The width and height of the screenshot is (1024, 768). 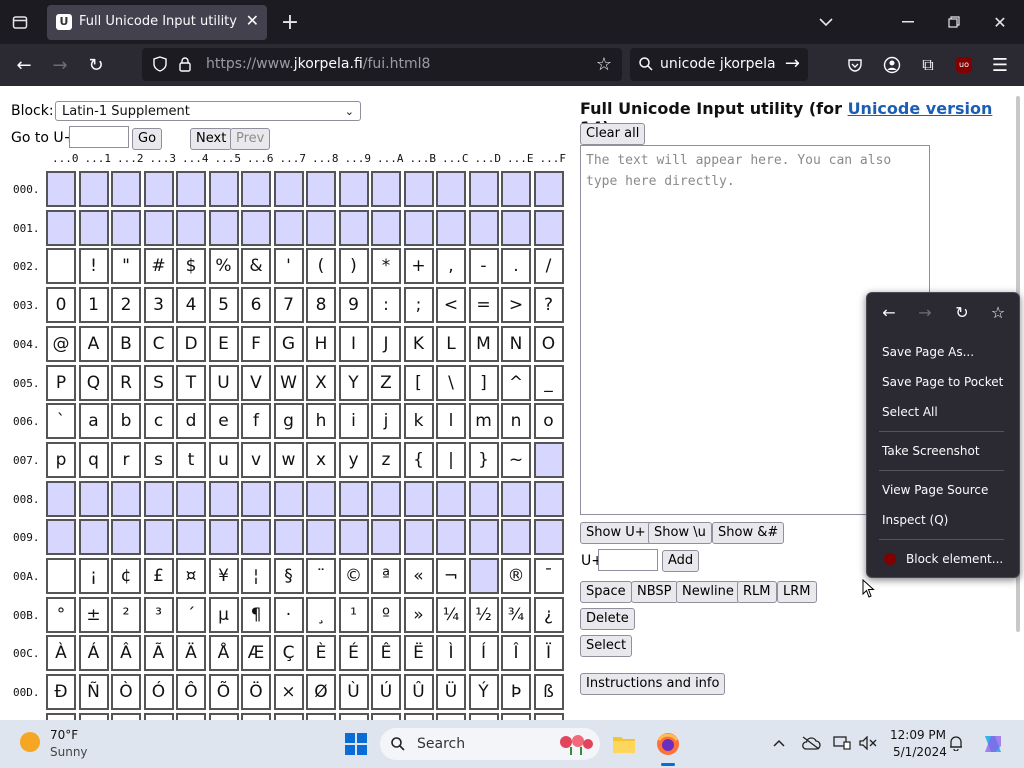 What do you see at coordinates (954, 22) in the screenshot?
I see `restore-icon` at bounding box center [954, 22].